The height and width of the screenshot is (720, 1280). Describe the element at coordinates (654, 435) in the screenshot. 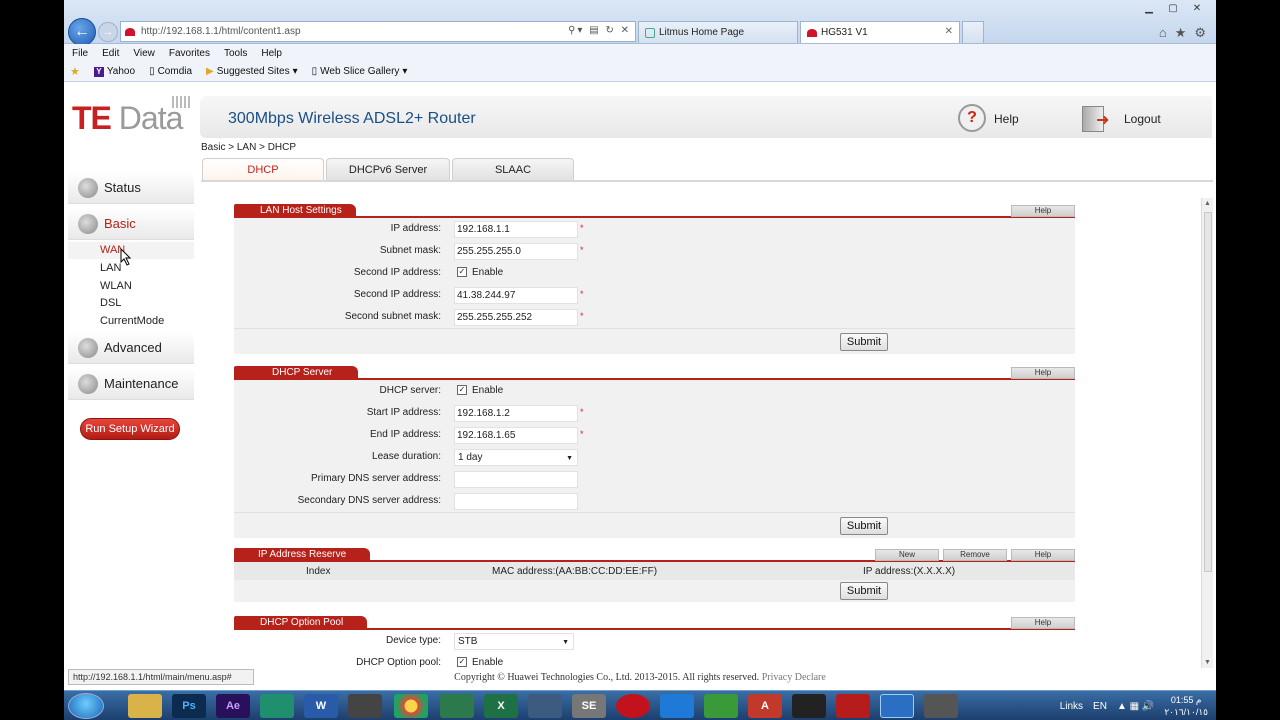

I see `end-ip-row: End IP address: 192.168.1.65 *` at that location.